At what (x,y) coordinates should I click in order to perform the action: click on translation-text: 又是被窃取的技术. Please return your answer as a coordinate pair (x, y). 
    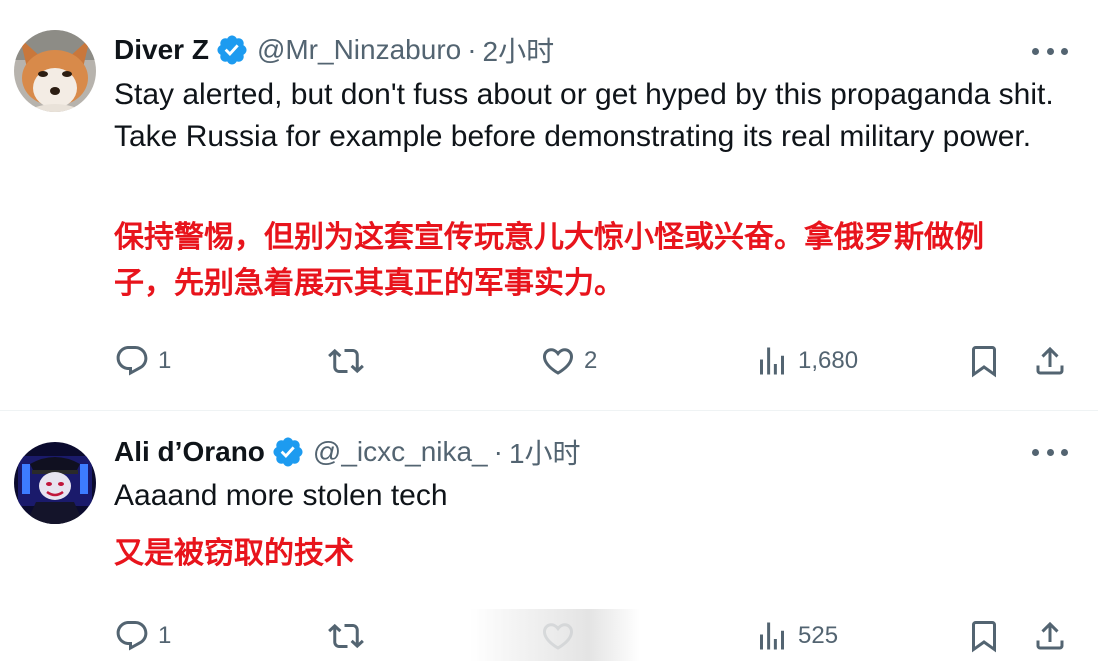
    Looking at the image, I should click on (594, 554).